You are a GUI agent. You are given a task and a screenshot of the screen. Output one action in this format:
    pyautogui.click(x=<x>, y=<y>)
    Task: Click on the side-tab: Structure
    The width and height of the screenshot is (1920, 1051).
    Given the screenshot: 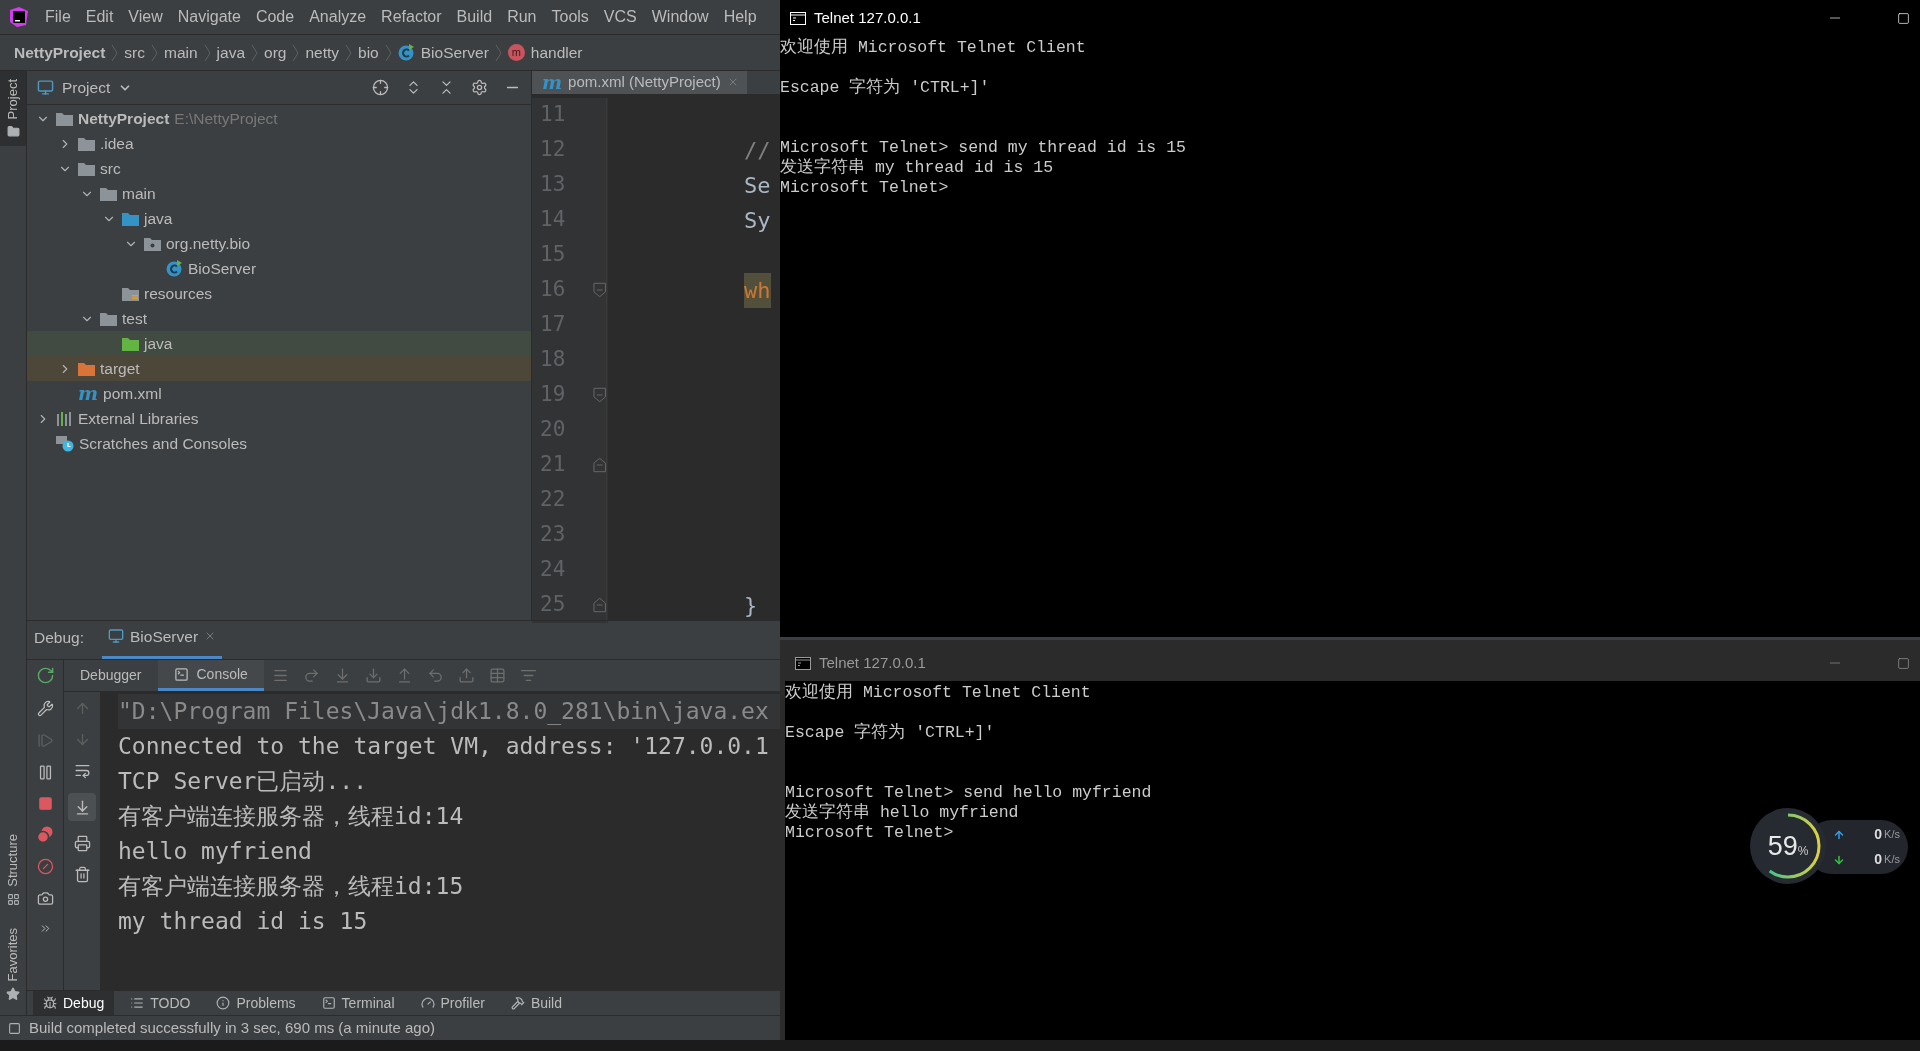 What is the action you would take?
    pyautogui.click(x=13, y=869)
    